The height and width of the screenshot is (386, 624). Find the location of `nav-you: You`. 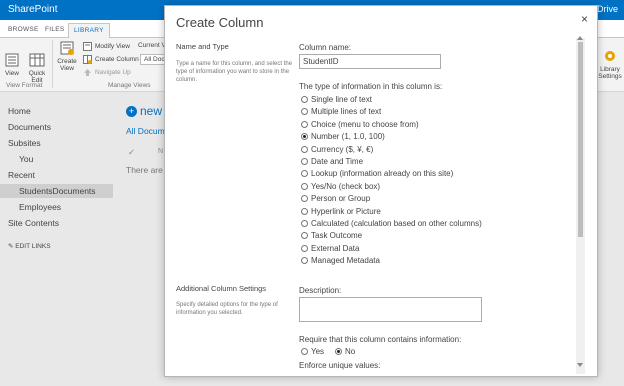

nav-you: You is located at coordinates (26, 159).